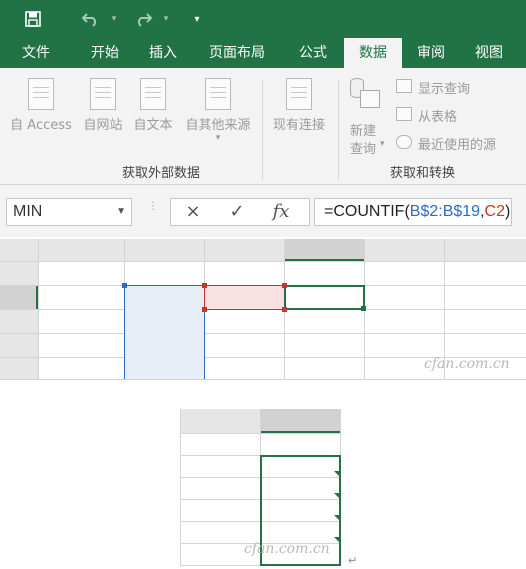 This screenshot has width=526, height=569. Describe the element at coordinates (367, 117) in the screenshot. I see `new-query-button: 新建 查询 ▾` at that location.